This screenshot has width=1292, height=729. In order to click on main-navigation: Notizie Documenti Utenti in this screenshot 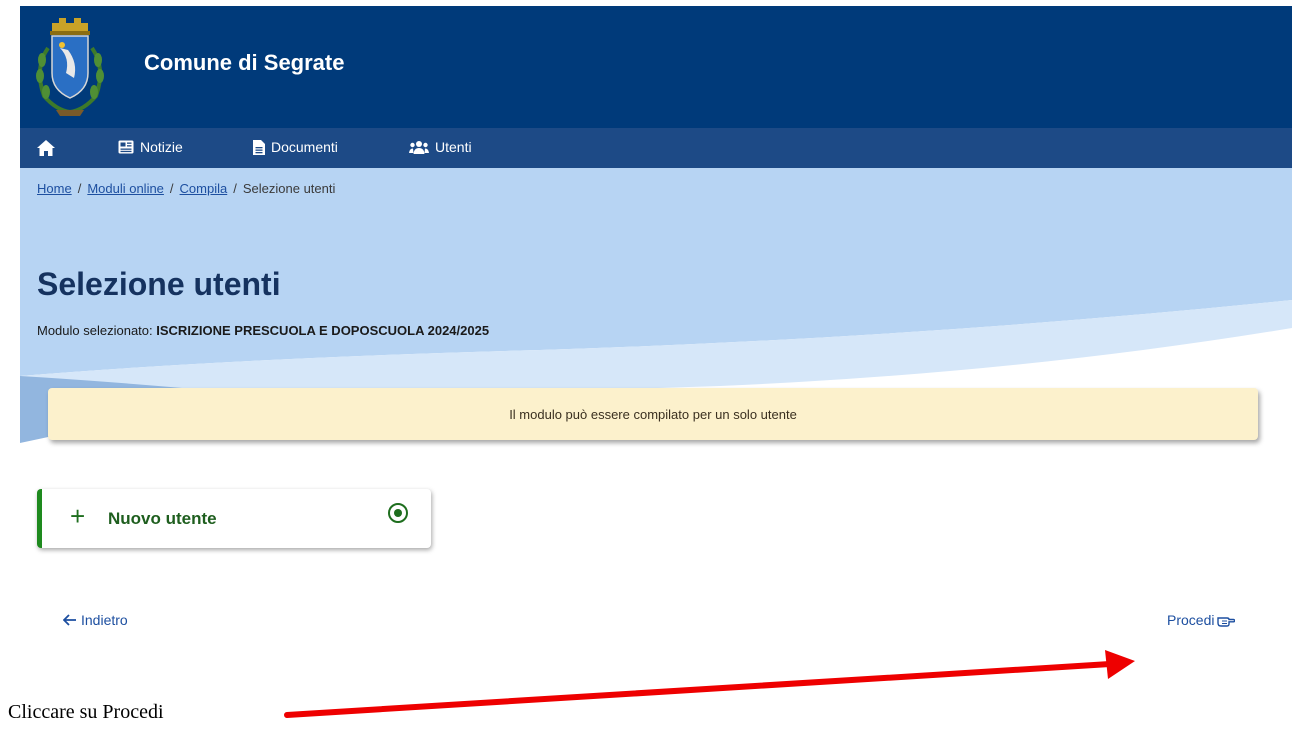, I will do `click(656, 148)`.